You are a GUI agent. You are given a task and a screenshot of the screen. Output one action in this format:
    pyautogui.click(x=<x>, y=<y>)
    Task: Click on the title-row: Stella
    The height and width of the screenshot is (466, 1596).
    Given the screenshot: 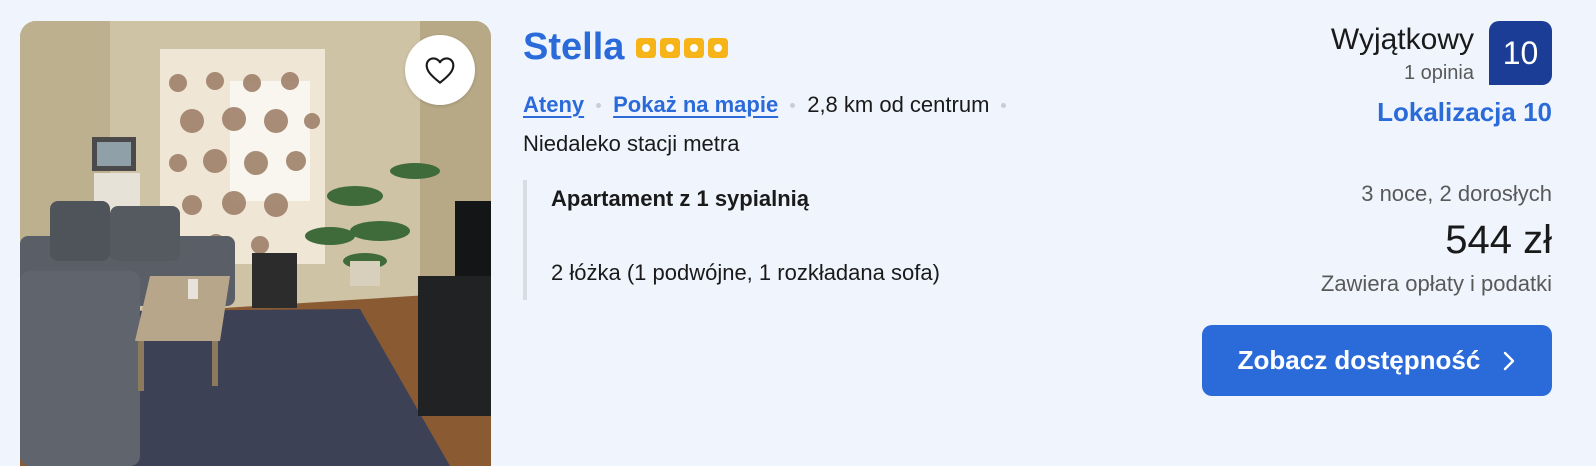 What is the action you would take?
    pyautogui.click(x=626, y=47)
    